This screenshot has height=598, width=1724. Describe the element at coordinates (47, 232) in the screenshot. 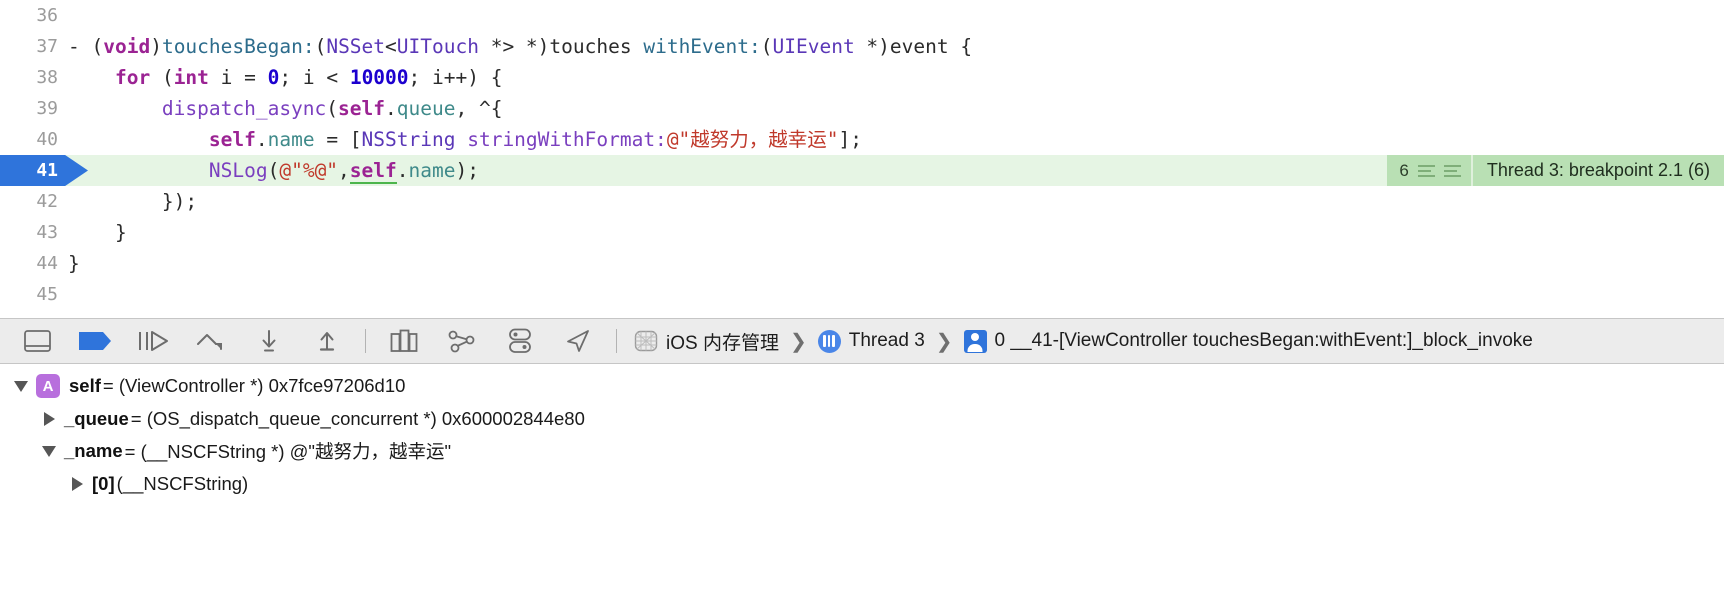

I see `line-number: 43` at that location.